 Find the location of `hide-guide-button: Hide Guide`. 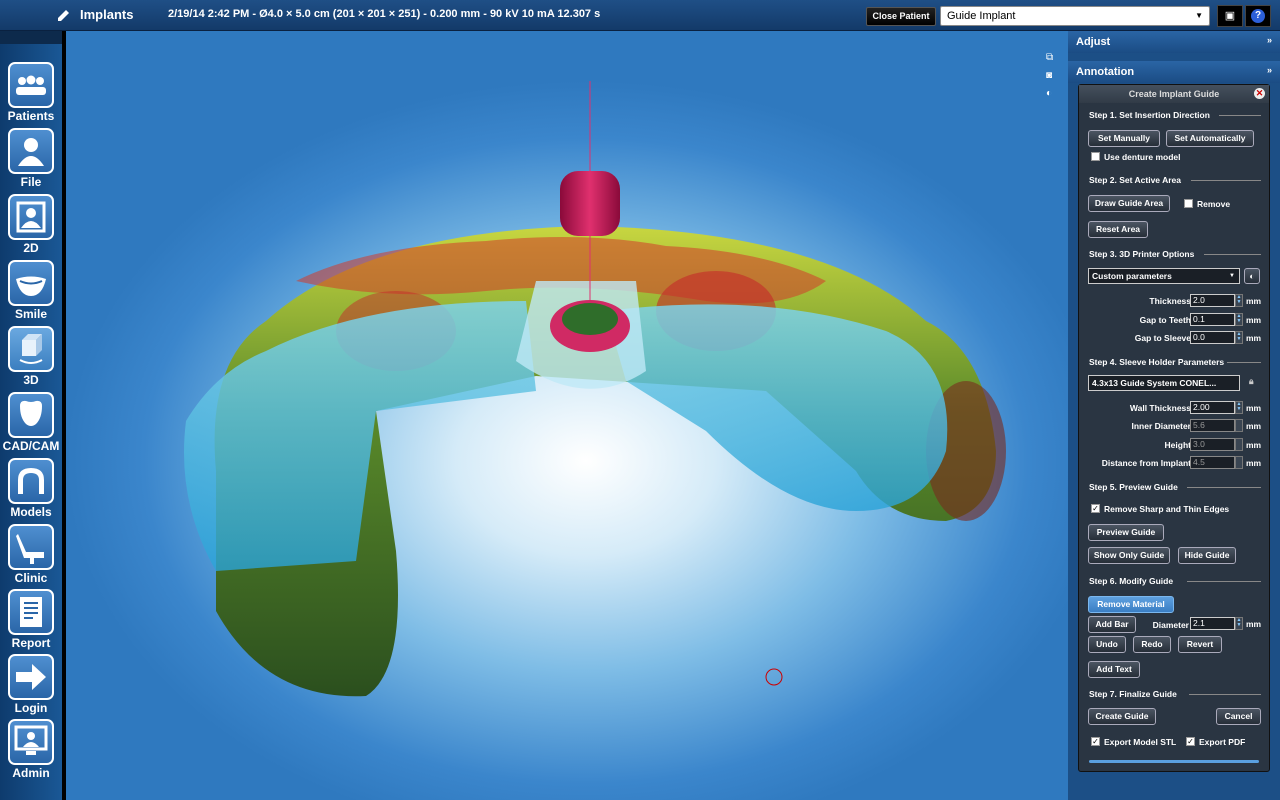

hide-guide-button: Hide Guide is located at coordinates (1207, 555).